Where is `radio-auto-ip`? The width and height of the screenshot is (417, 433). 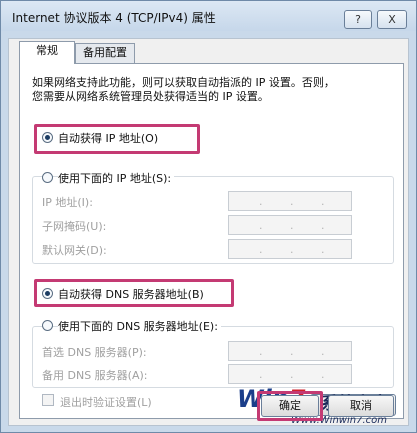
radio-auto-ip is located at coordinates (47, 137).